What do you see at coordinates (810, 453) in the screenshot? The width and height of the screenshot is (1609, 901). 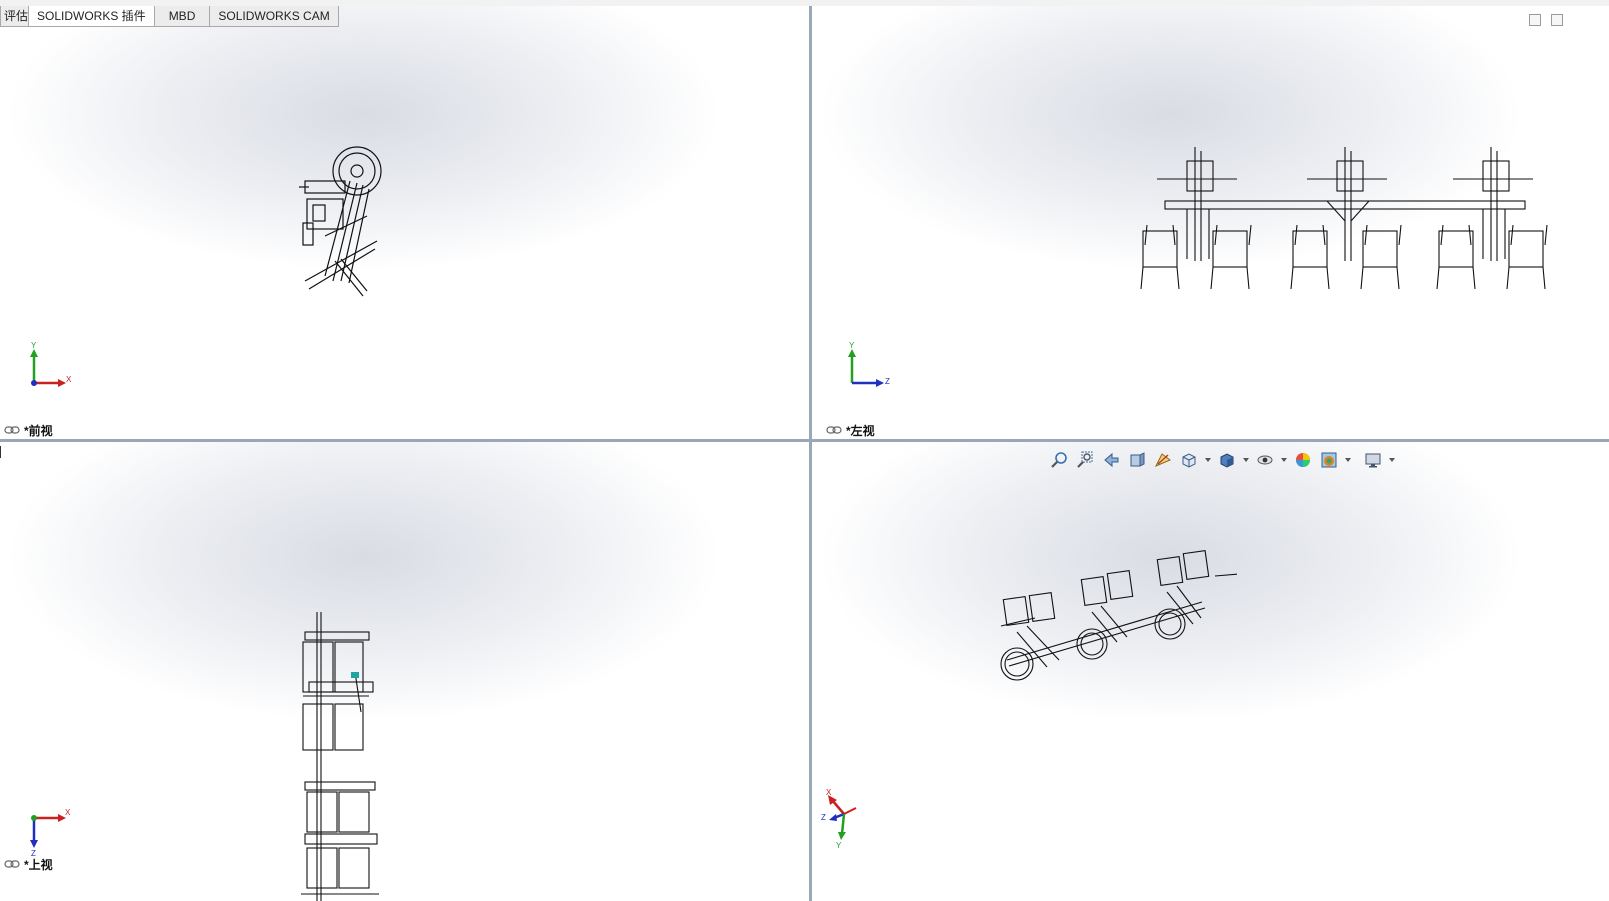 I see `viewport-vertical-splitter` at bounding box center [810, 453].